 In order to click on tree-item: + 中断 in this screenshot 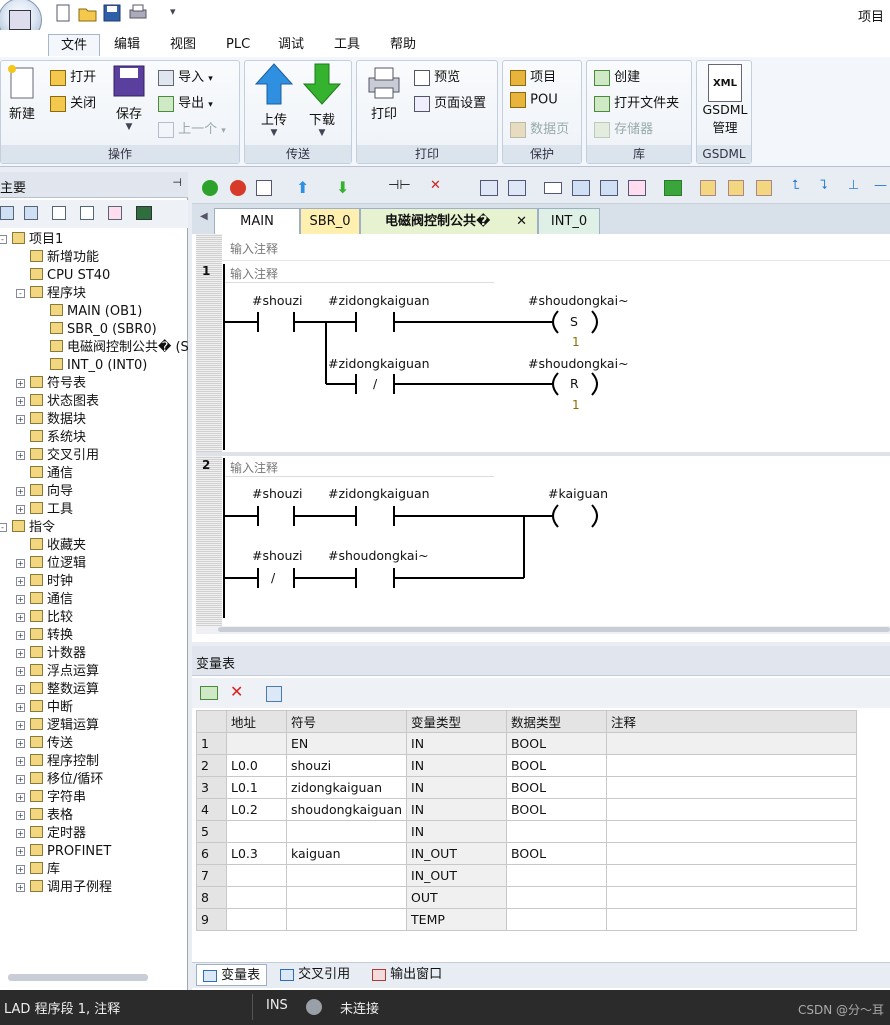, I will do `click(44, 708)`.